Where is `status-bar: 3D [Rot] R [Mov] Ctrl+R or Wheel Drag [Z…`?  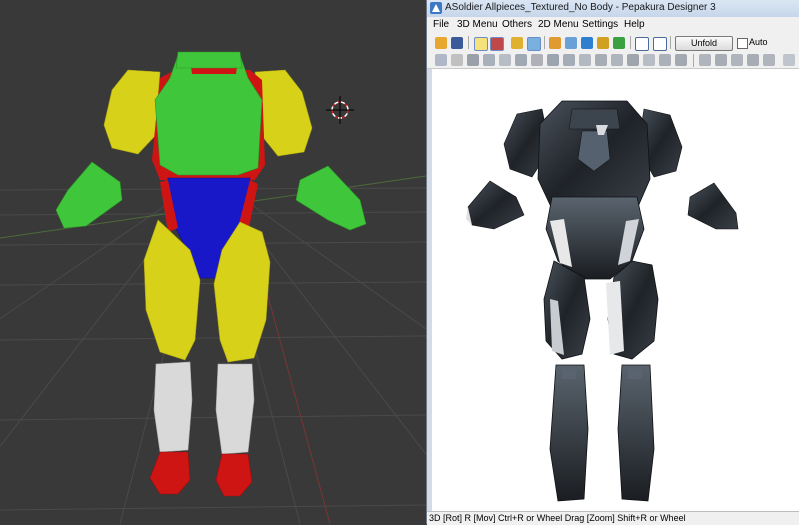
status-bar: 3D [Rot] R [Mov] Ctrl+R or Wheel Drag [Z… is located at coordinates (613, 518).